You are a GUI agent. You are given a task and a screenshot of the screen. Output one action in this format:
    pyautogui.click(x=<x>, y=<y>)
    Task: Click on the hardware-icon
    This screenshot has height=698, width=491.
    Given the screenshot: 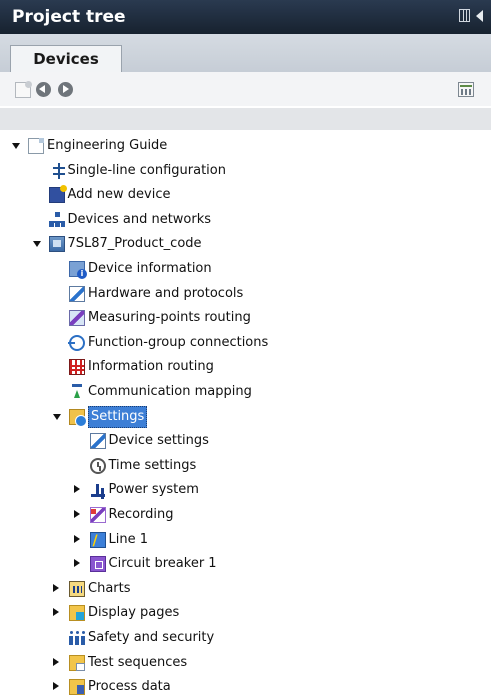 What is the action you would take?
    pyautogui.click(x=77, y=293)
    